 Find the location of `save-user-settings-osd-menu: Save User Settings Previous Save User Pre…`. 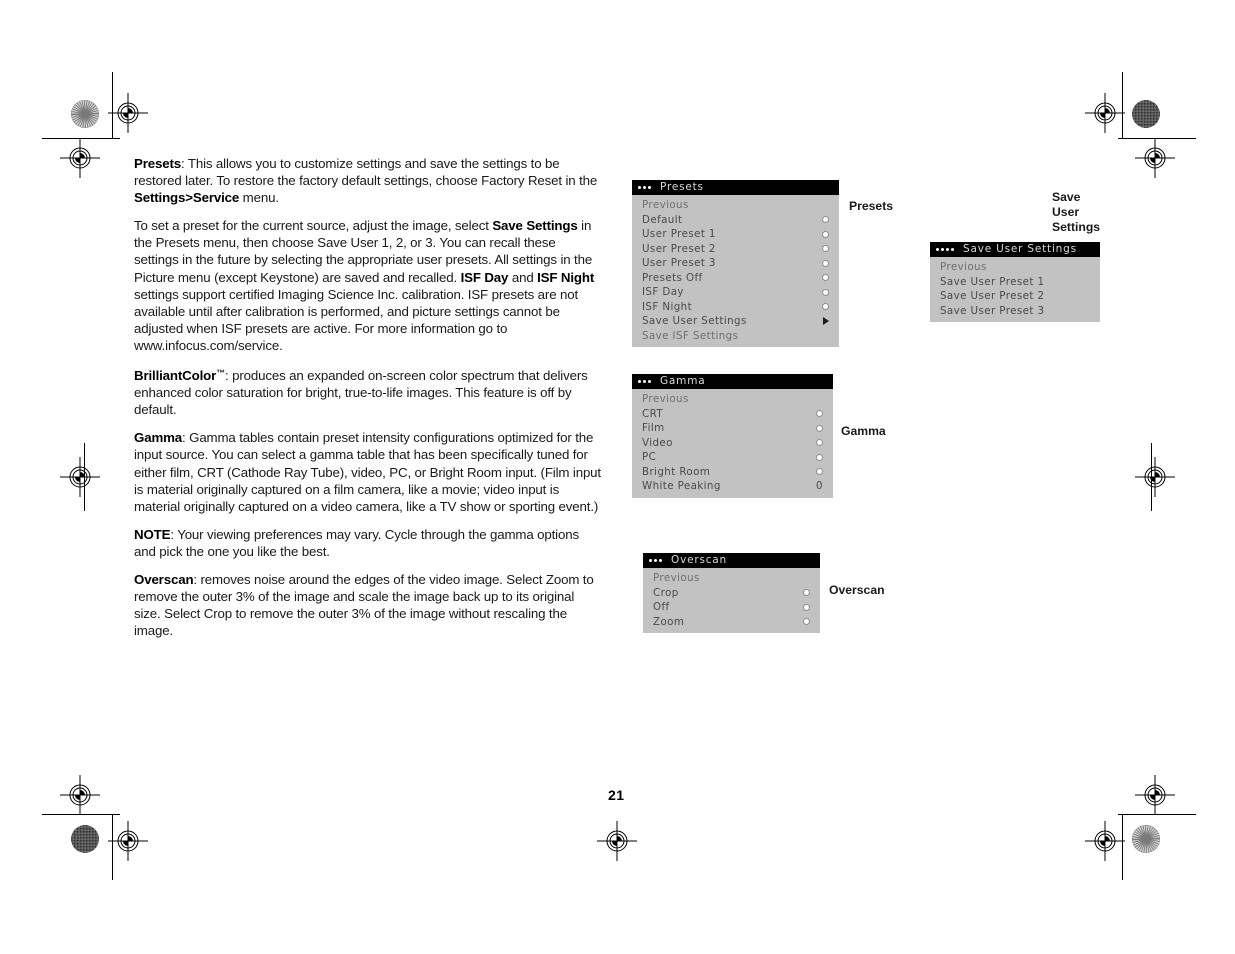

save-user-settings-osd-menu: Save User Settings Previous Save User Pre… is located at coordinates (1015, 282).